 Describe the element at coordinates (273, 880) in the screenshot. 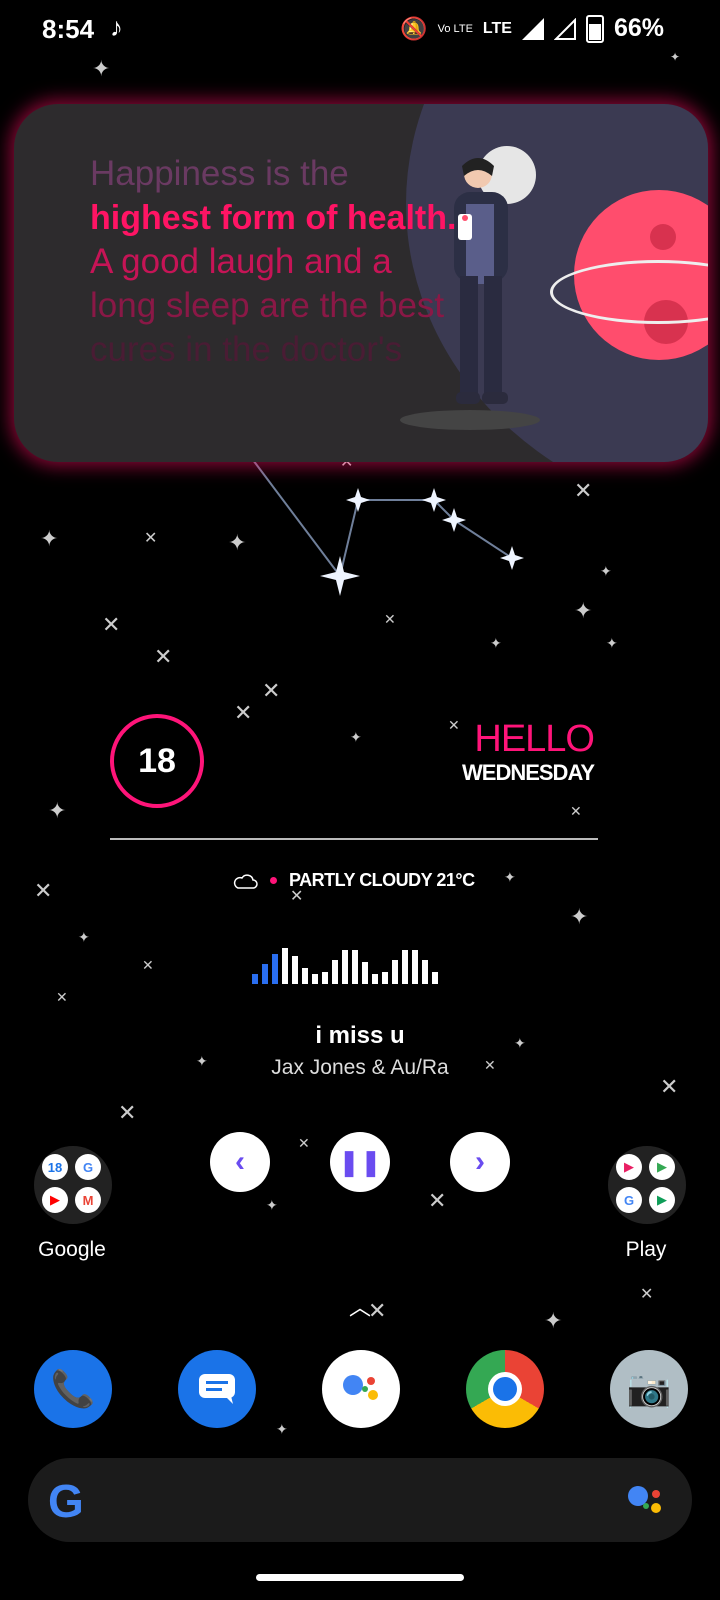

I see `weather-dot` at that location.